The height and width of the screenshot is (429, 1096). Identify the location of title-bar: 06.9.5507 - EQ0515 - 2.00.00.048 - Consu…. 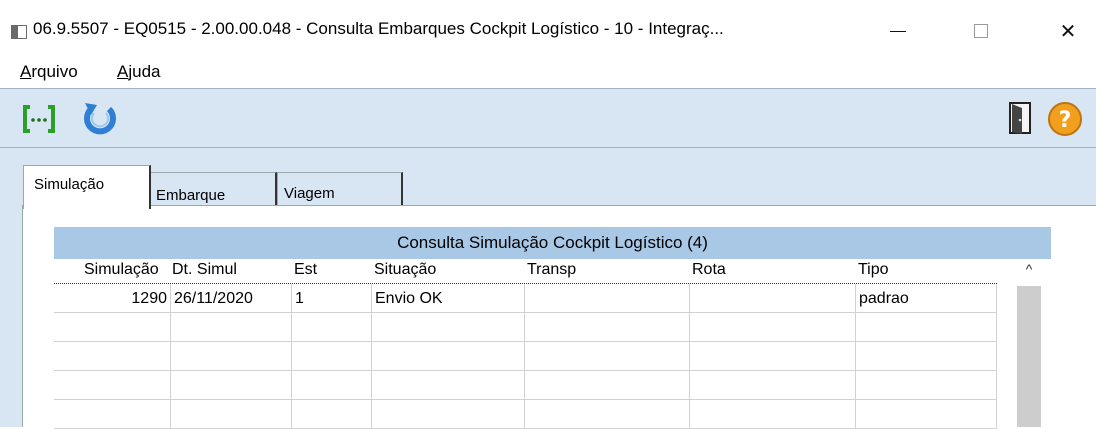
(548, 29).